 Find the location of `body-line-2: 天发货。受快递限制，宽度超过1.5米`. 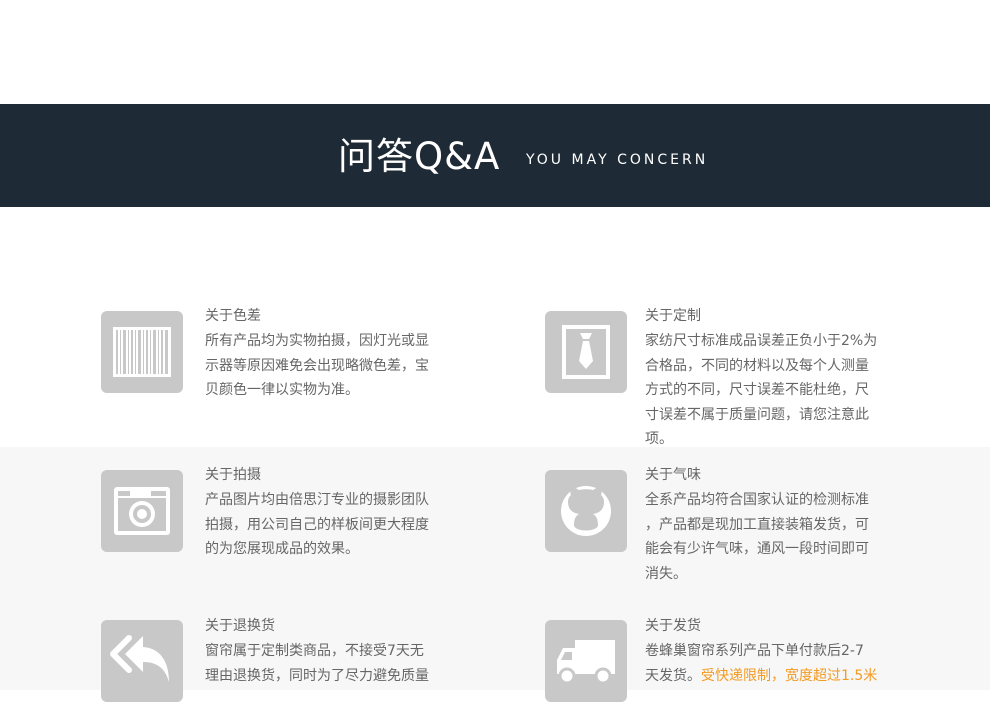

body-line-2: 天发货。受快递限制，宽度超过1.5米 is located at coordinates (765, 676).